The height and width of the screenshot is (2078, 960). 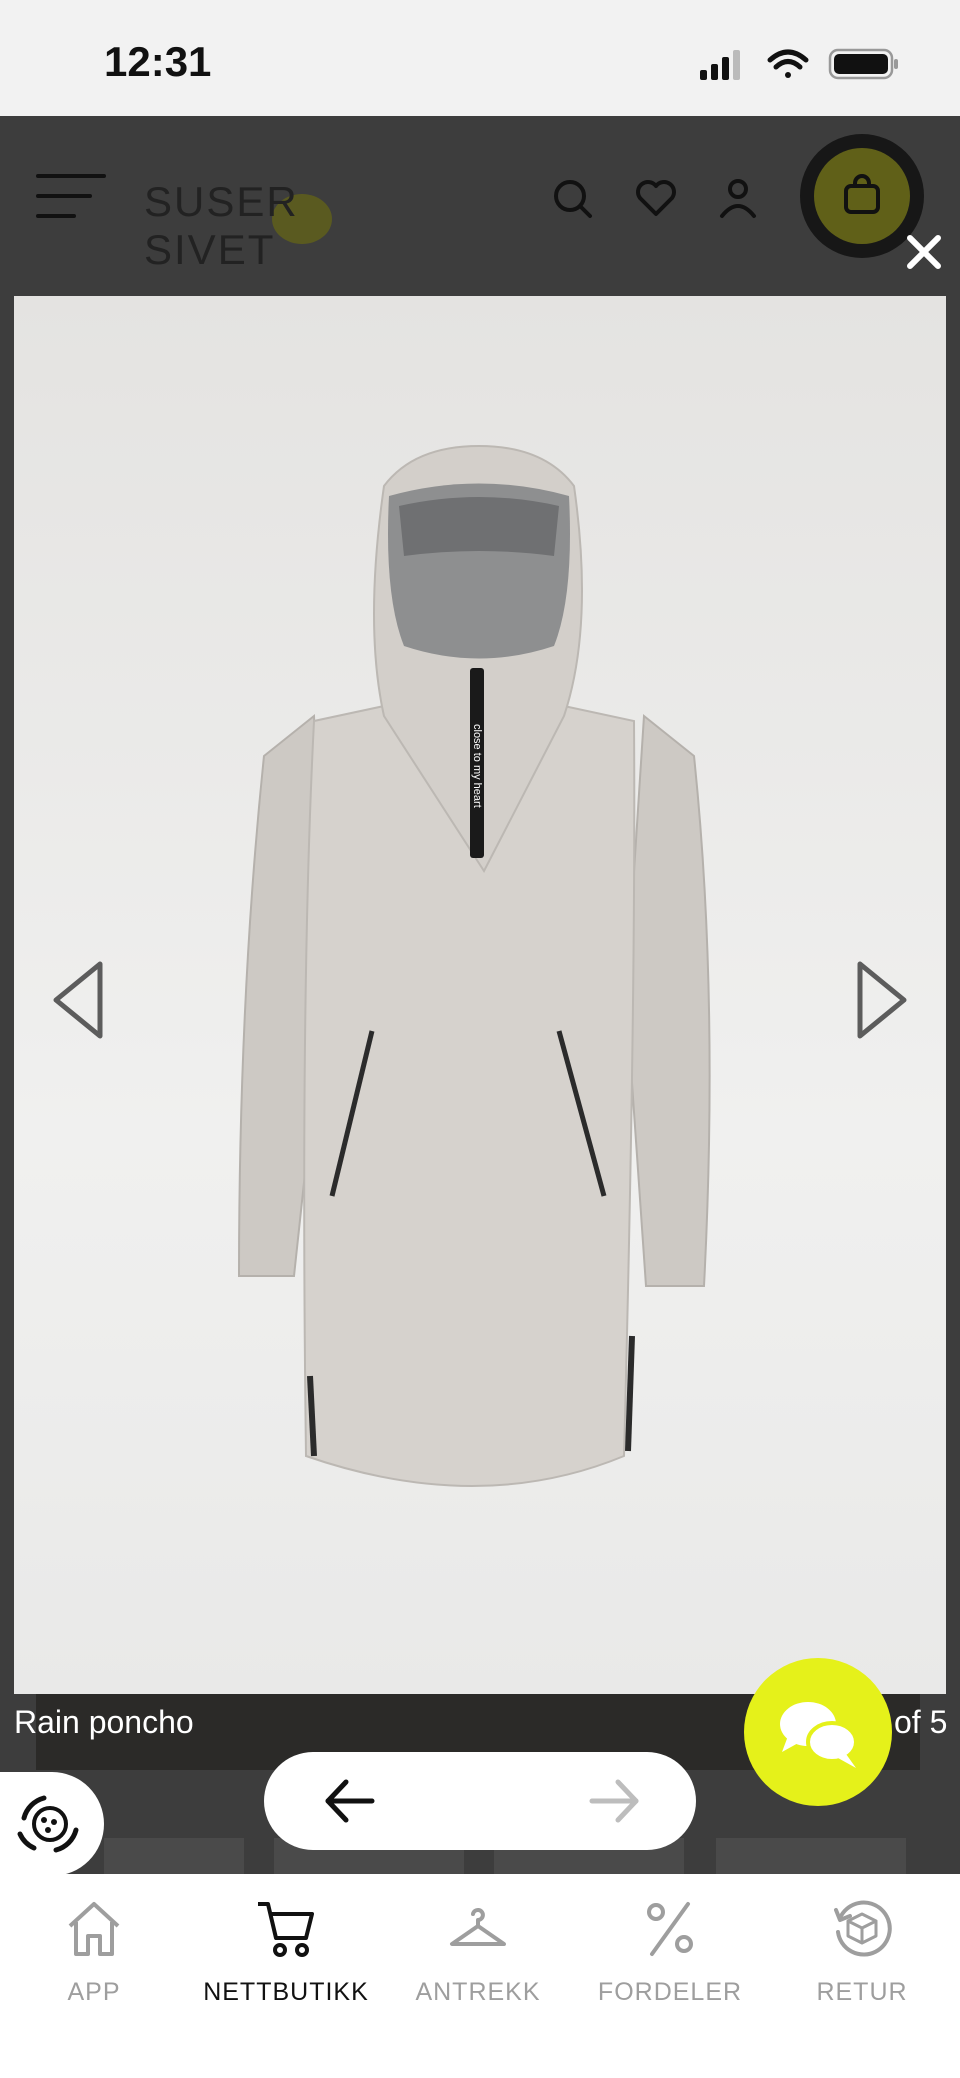 I want to click on site-logo: SUSER SIVET, so click(x=269, y=219).